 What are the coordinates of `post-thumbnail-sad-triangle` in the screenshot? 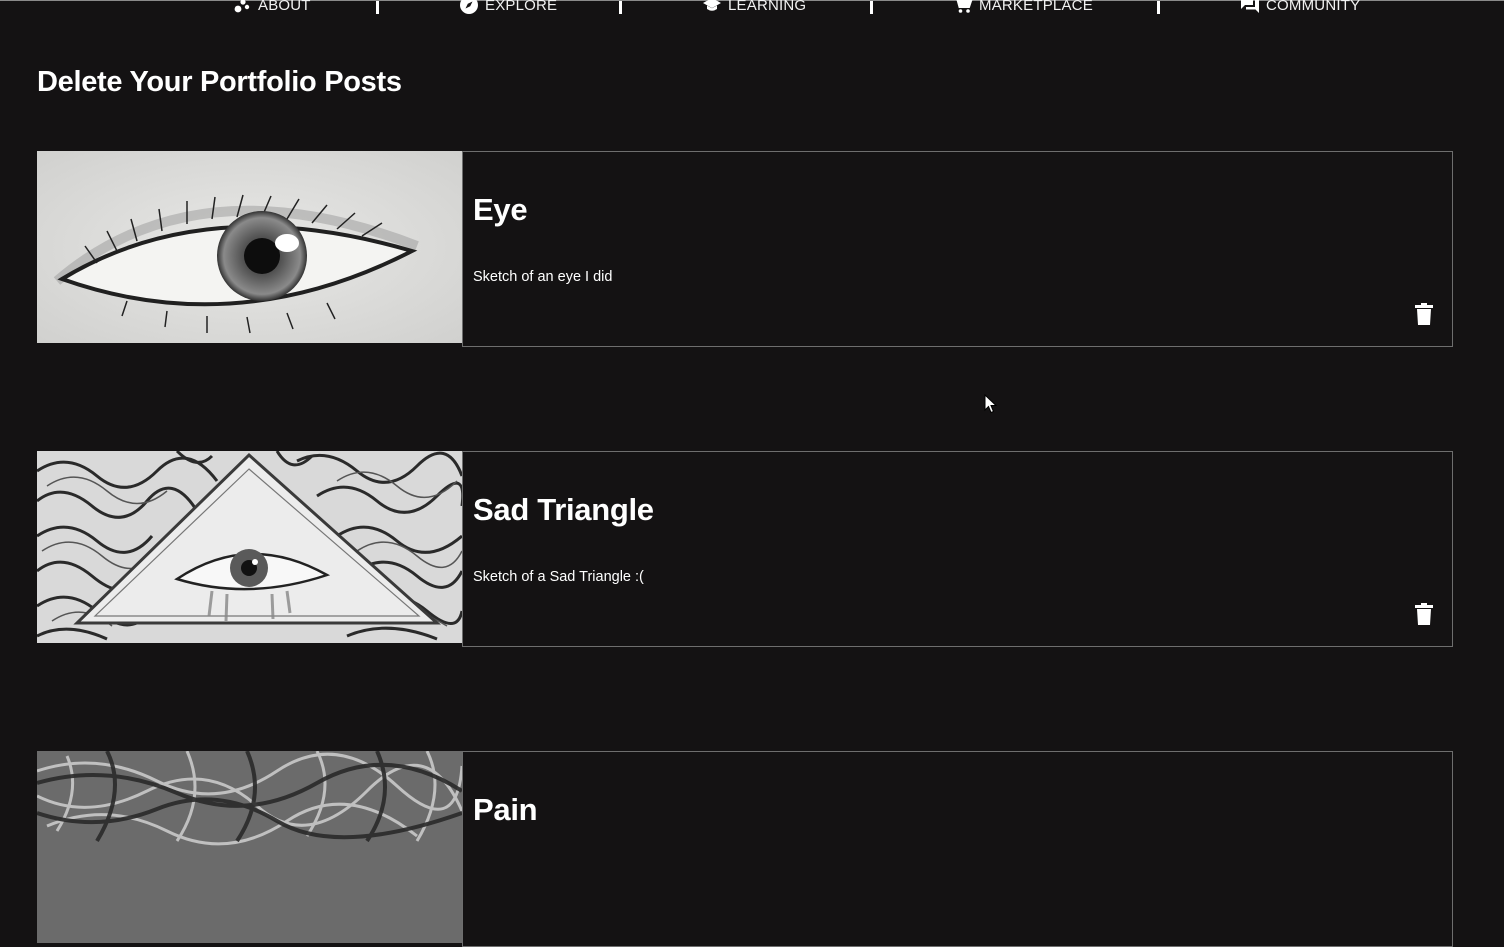 It's located at (249, 547).